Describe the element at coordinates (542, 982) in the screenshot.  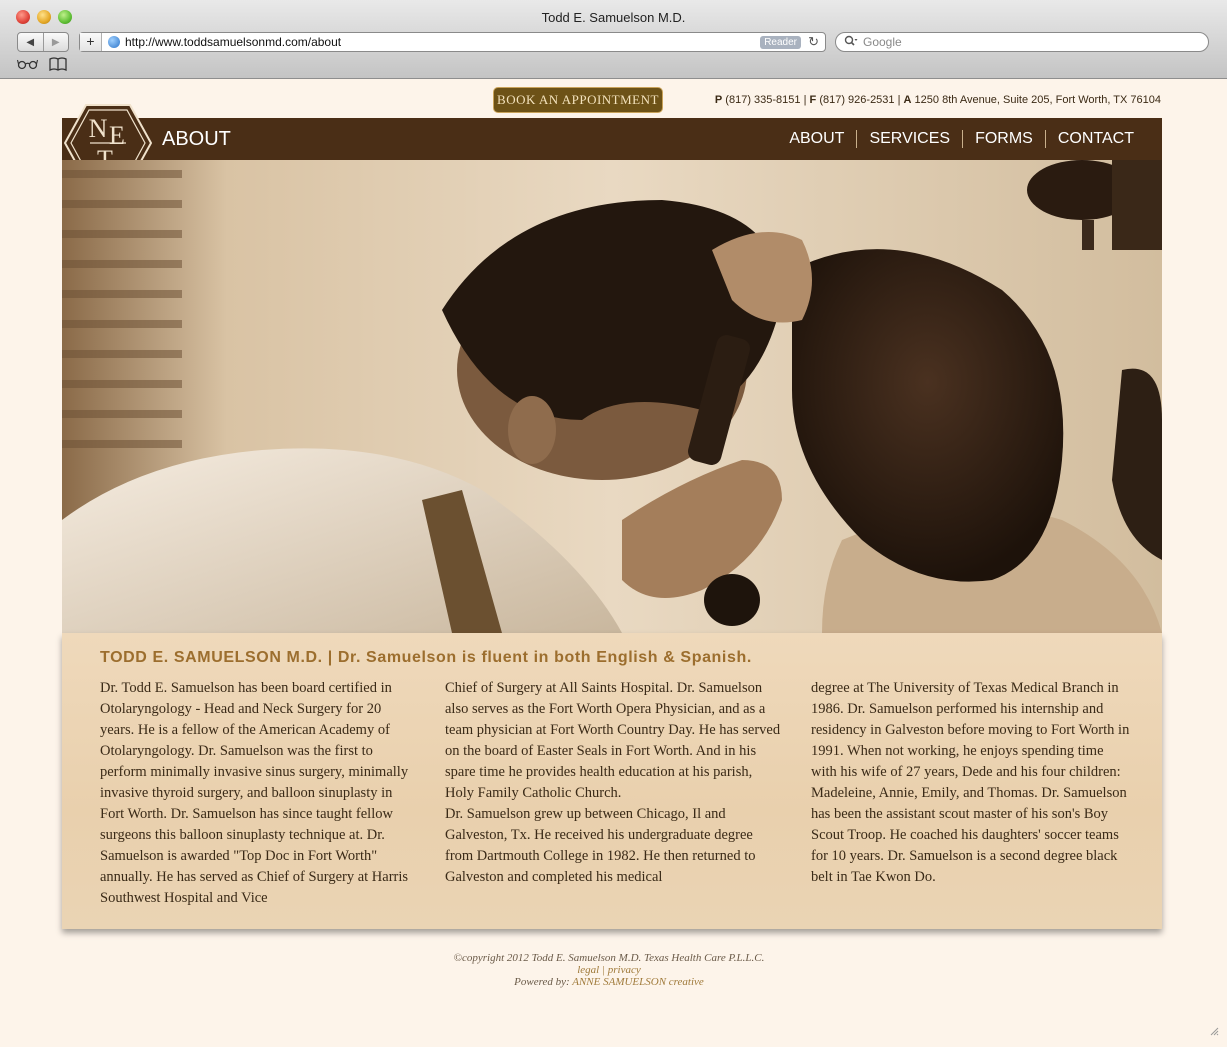
I see `powered-by-label: Powered by:` at that location.